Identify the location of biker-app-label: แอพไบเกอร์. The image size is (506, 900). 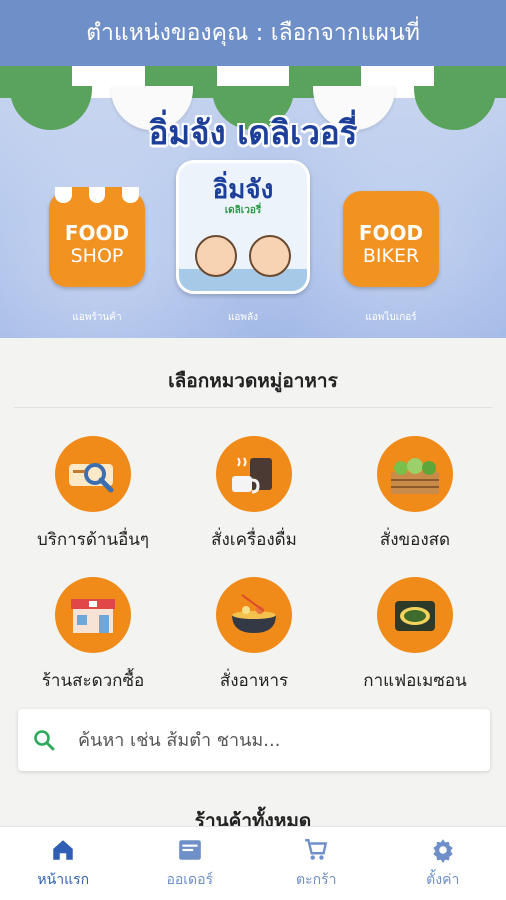
(391, 317).